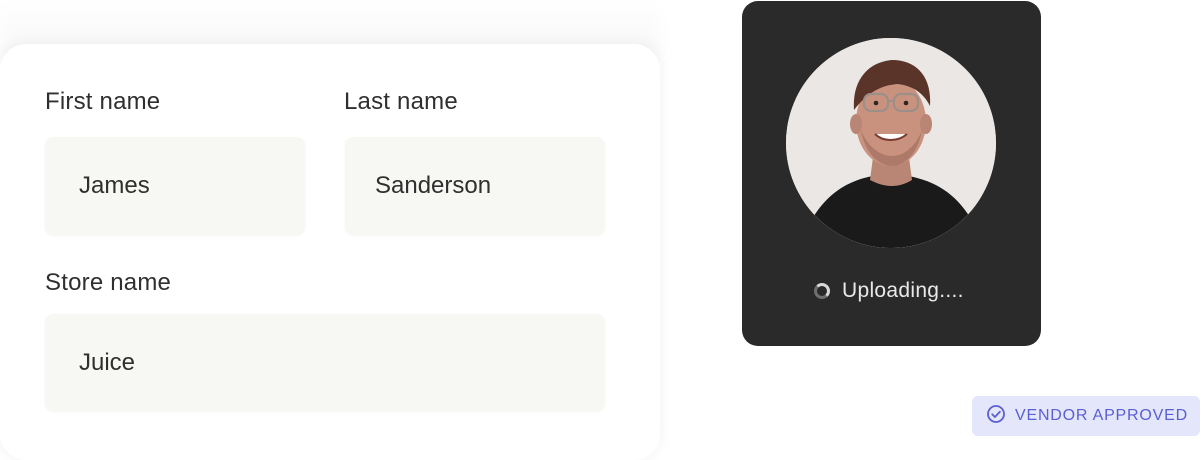 This screenshot has height=460, width=1201. What do you see at coordinates (325, 362) in the screenshot?
I see `store-name-field: Juice` at bounding box center [325, 362].